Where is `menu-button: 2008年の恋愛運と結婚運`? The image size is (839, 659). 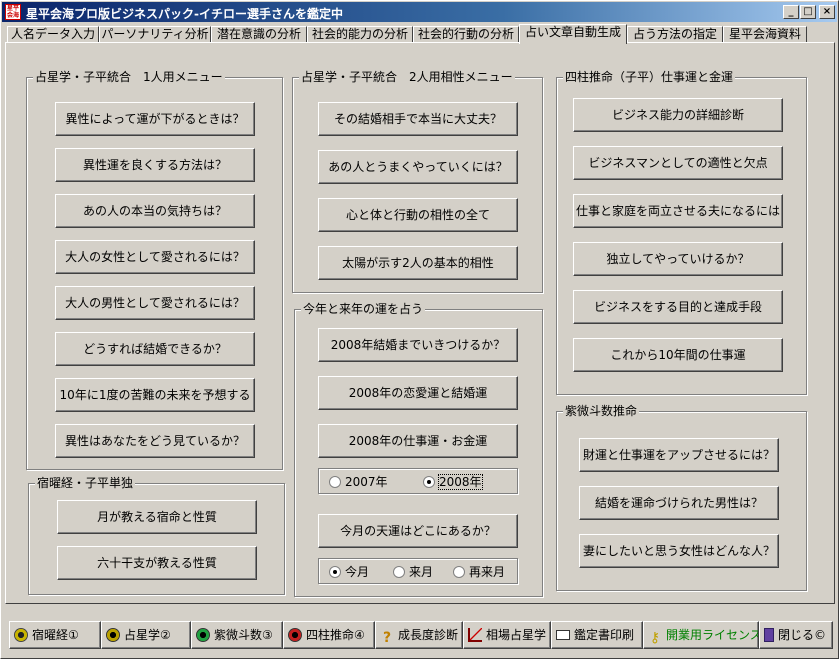
menu-button: 2008年の恋愛運と結婚運 is located at coordinates (418, 393).